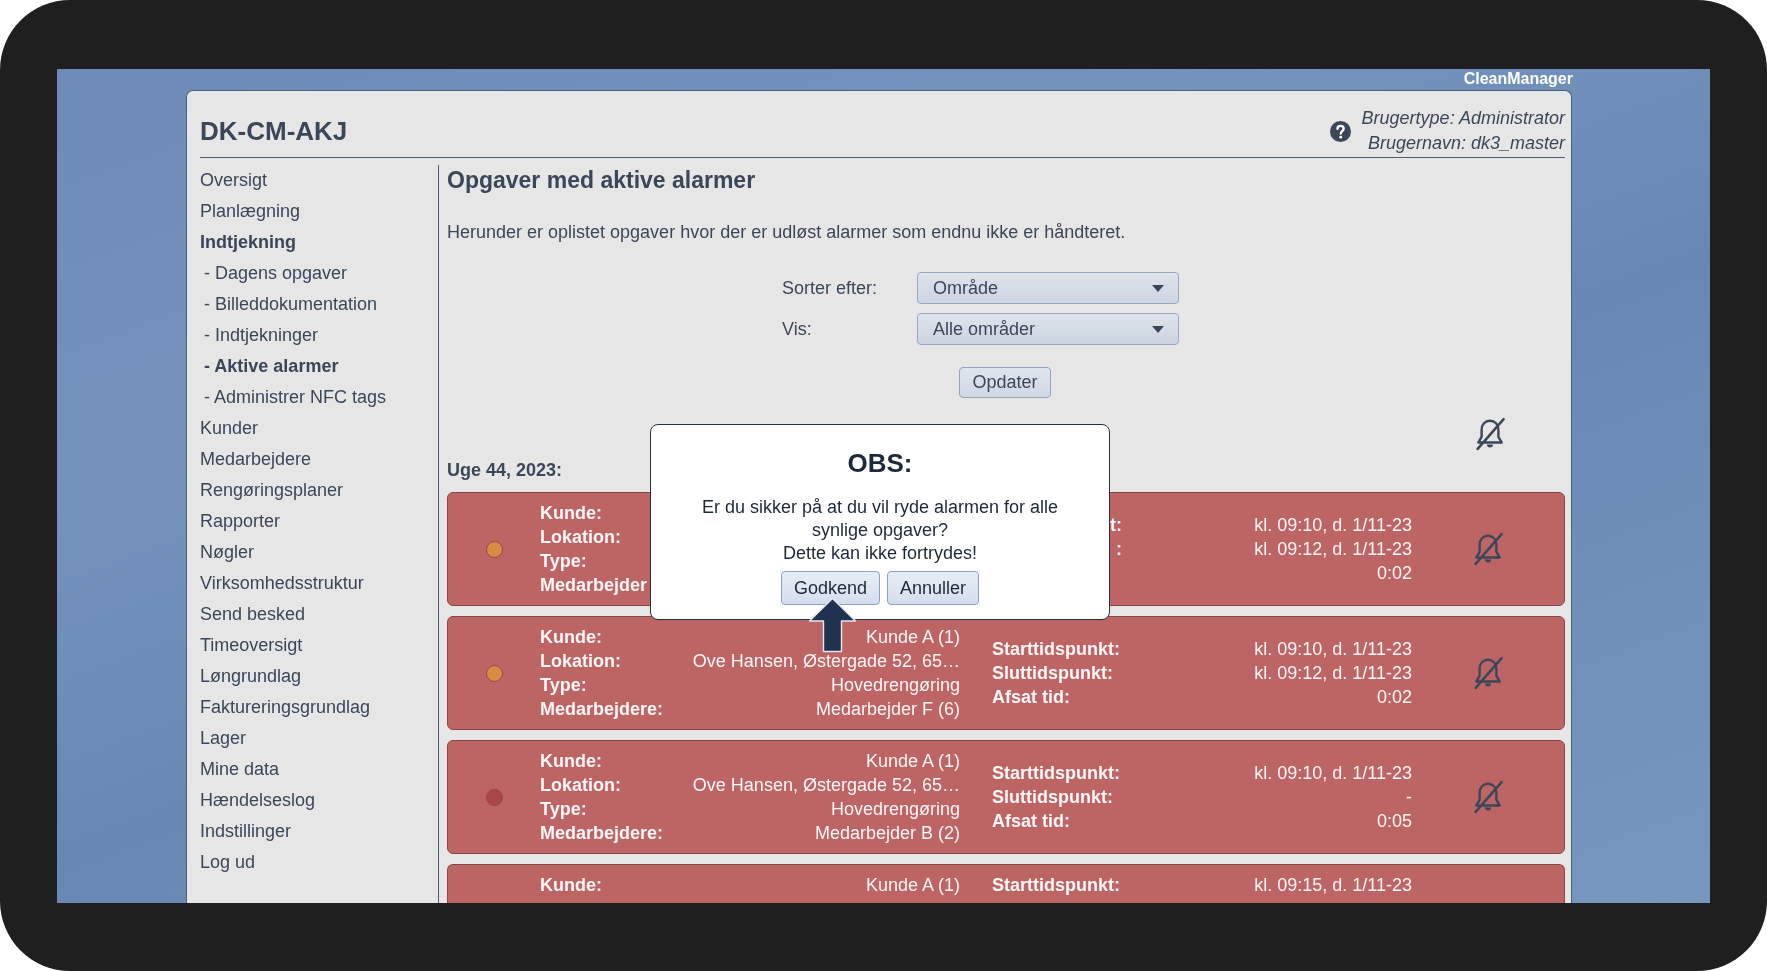 Image resolution: width=1767 pixels, height=971 pixels. What do you see at coordinates (274, 131) in the screenshot?
I see `app-title: DK-CM-AKJ` at bounding box center [274, 131].